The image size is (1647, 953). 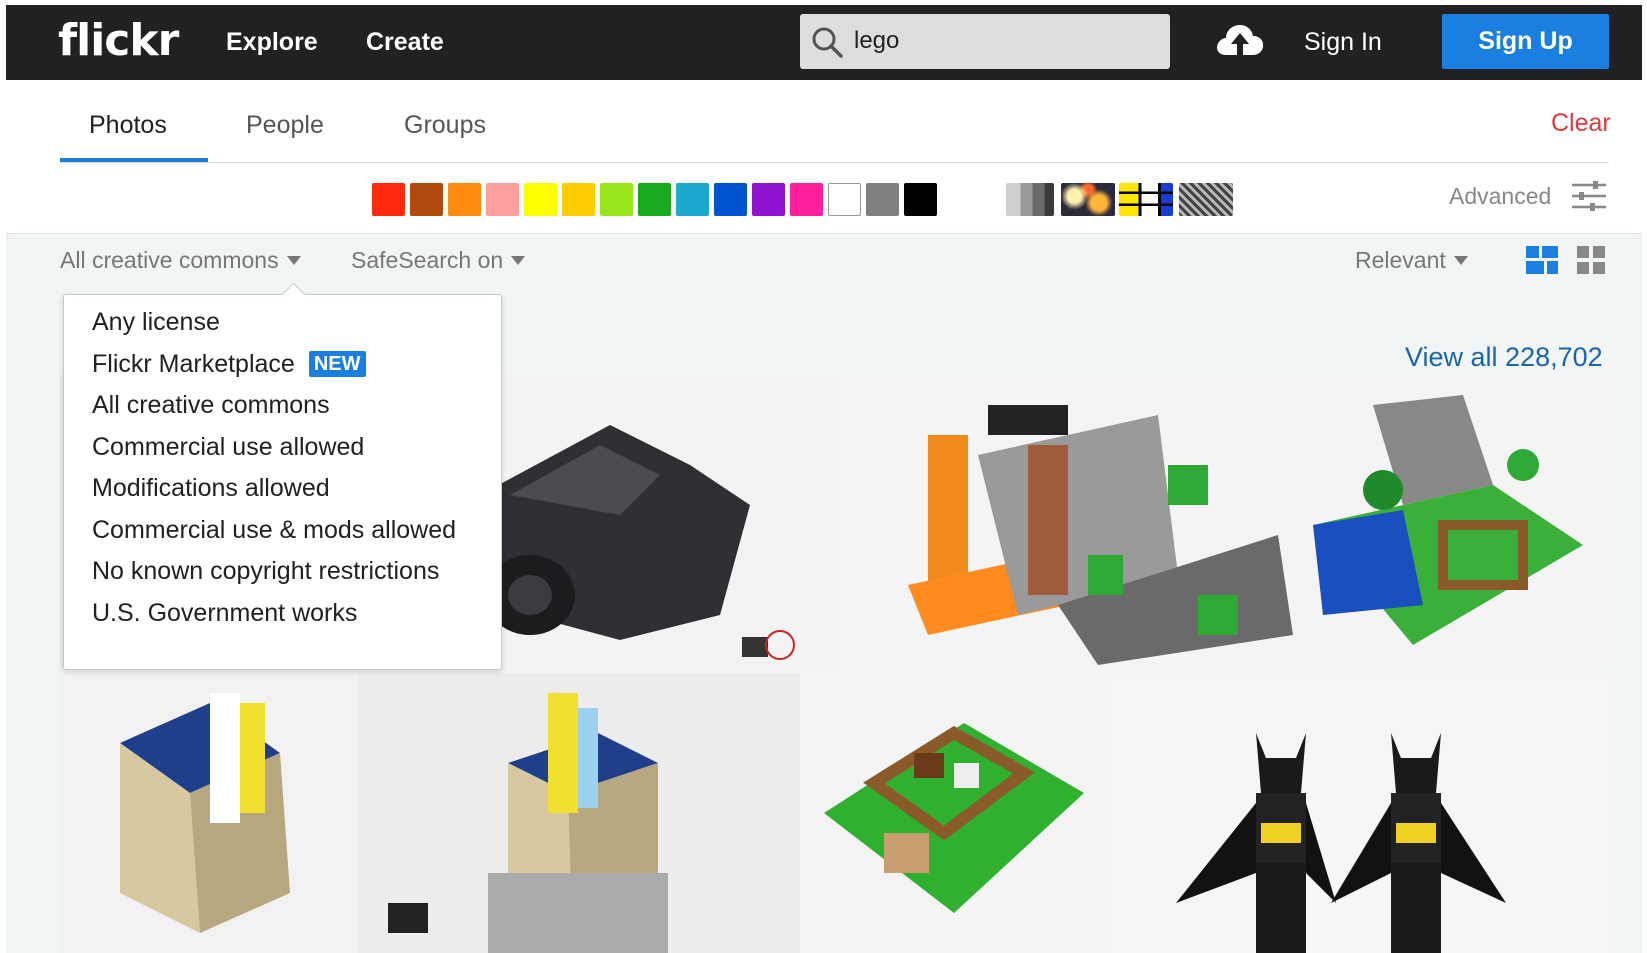 What do you see at coordinates (768, 199) in the screenshot?
I see `color-swatch-purple` at bounding box center [768, 199].